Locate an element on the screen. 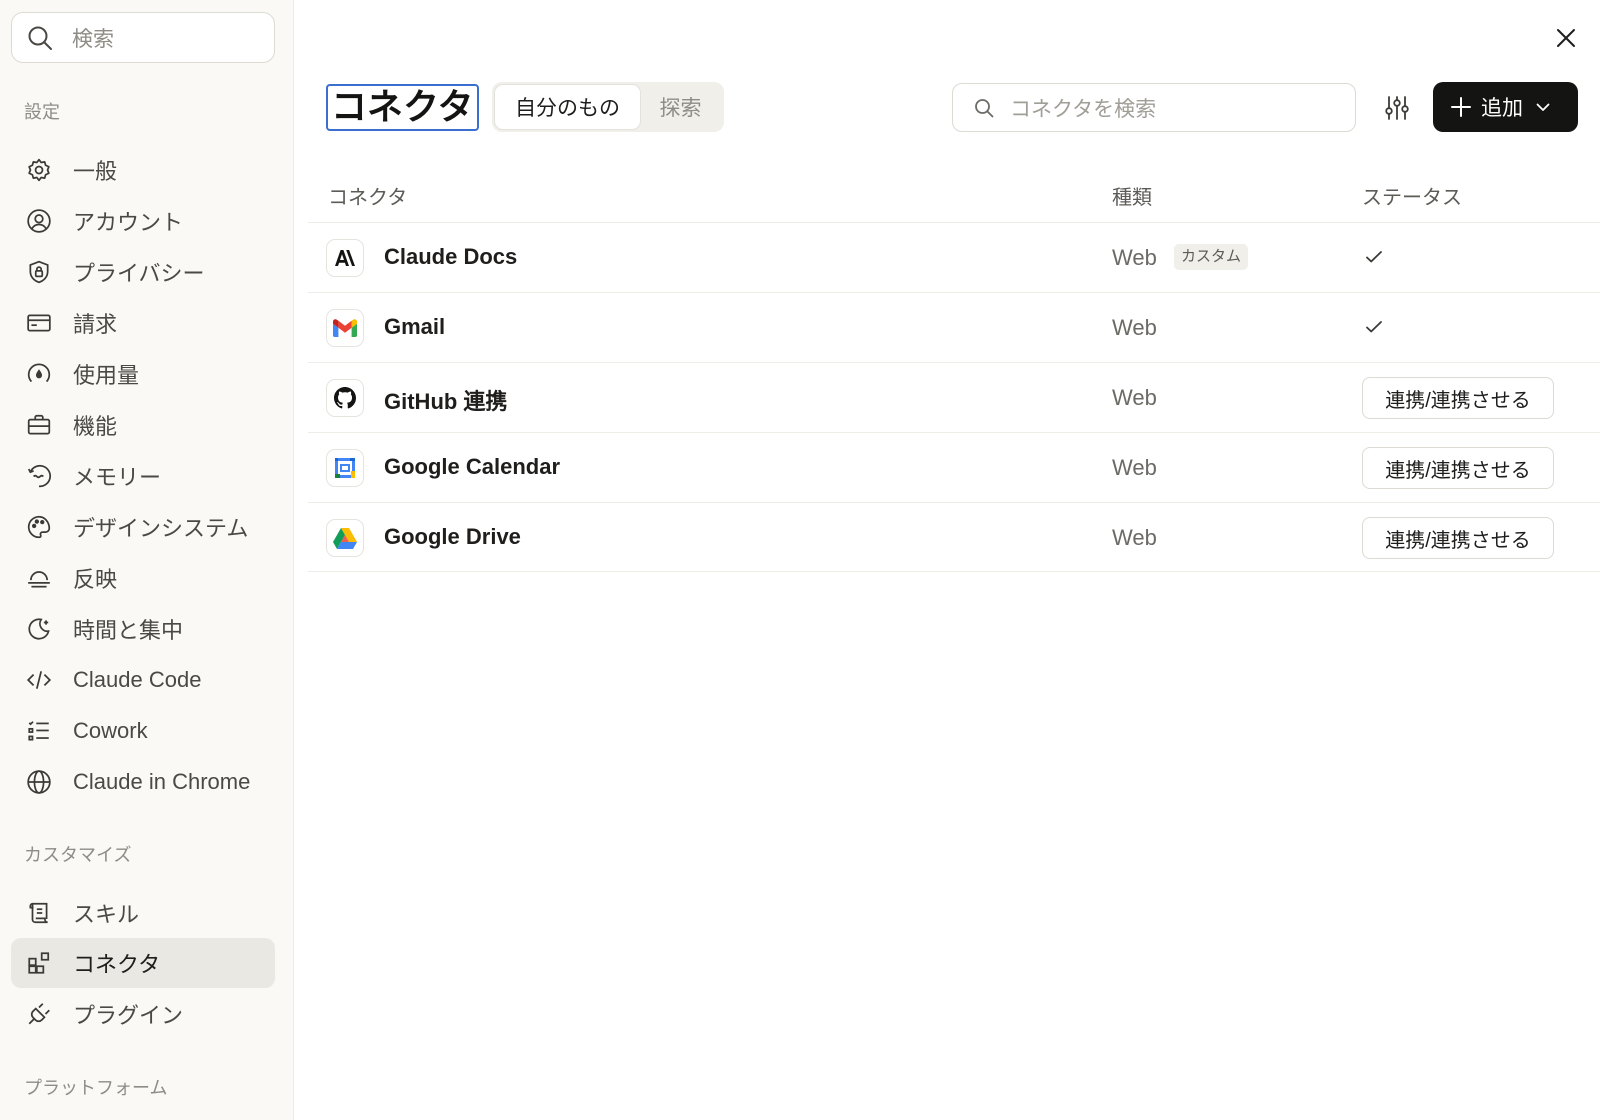 Image resolution: width=1600 pixels, height=1120 pixels. tab-mine: 自分のもの is located at coordinates (568, 107).